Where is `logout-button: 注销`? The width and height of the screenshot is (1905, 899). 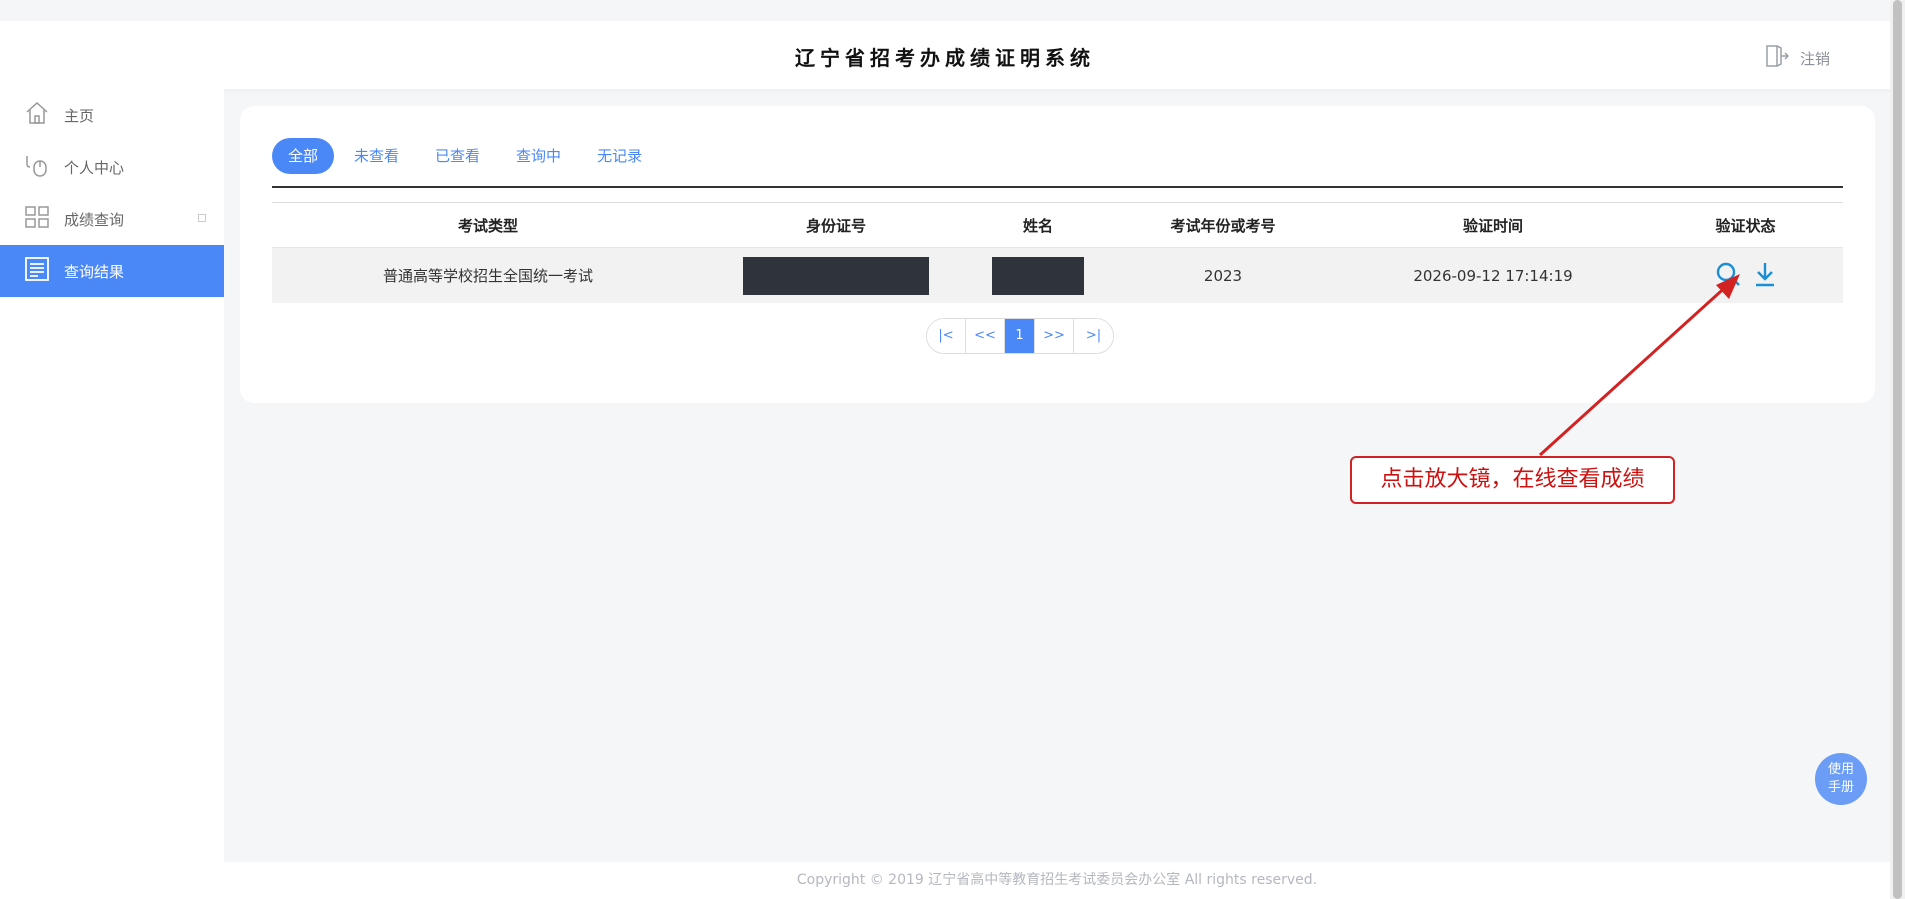 logout-button: 注销 is located at coordinates (1797, 58).